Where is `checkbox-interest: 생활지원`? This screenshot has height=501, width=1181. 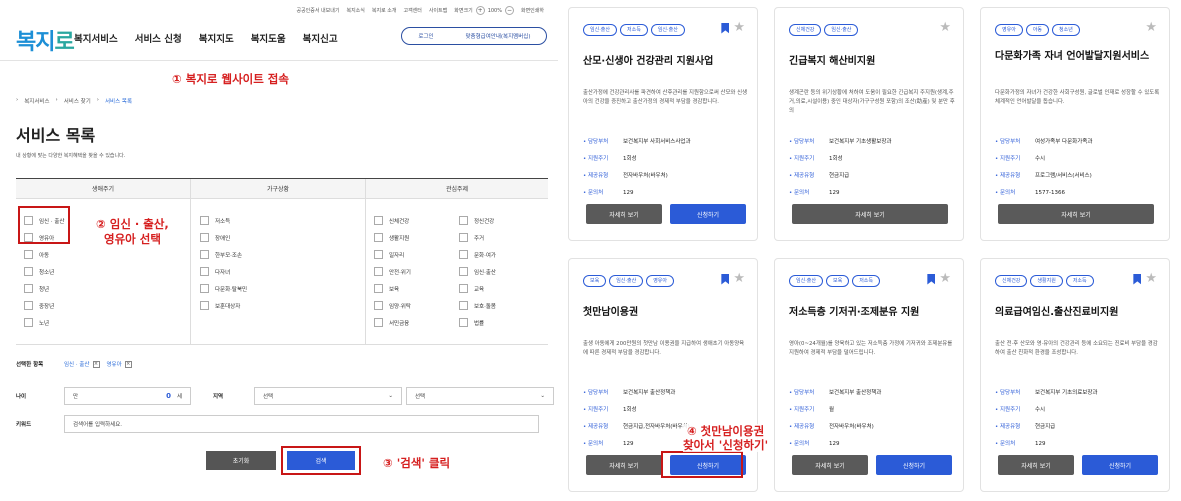 checkbox-interest: 생활지원 is located at coordinates (391, 237).